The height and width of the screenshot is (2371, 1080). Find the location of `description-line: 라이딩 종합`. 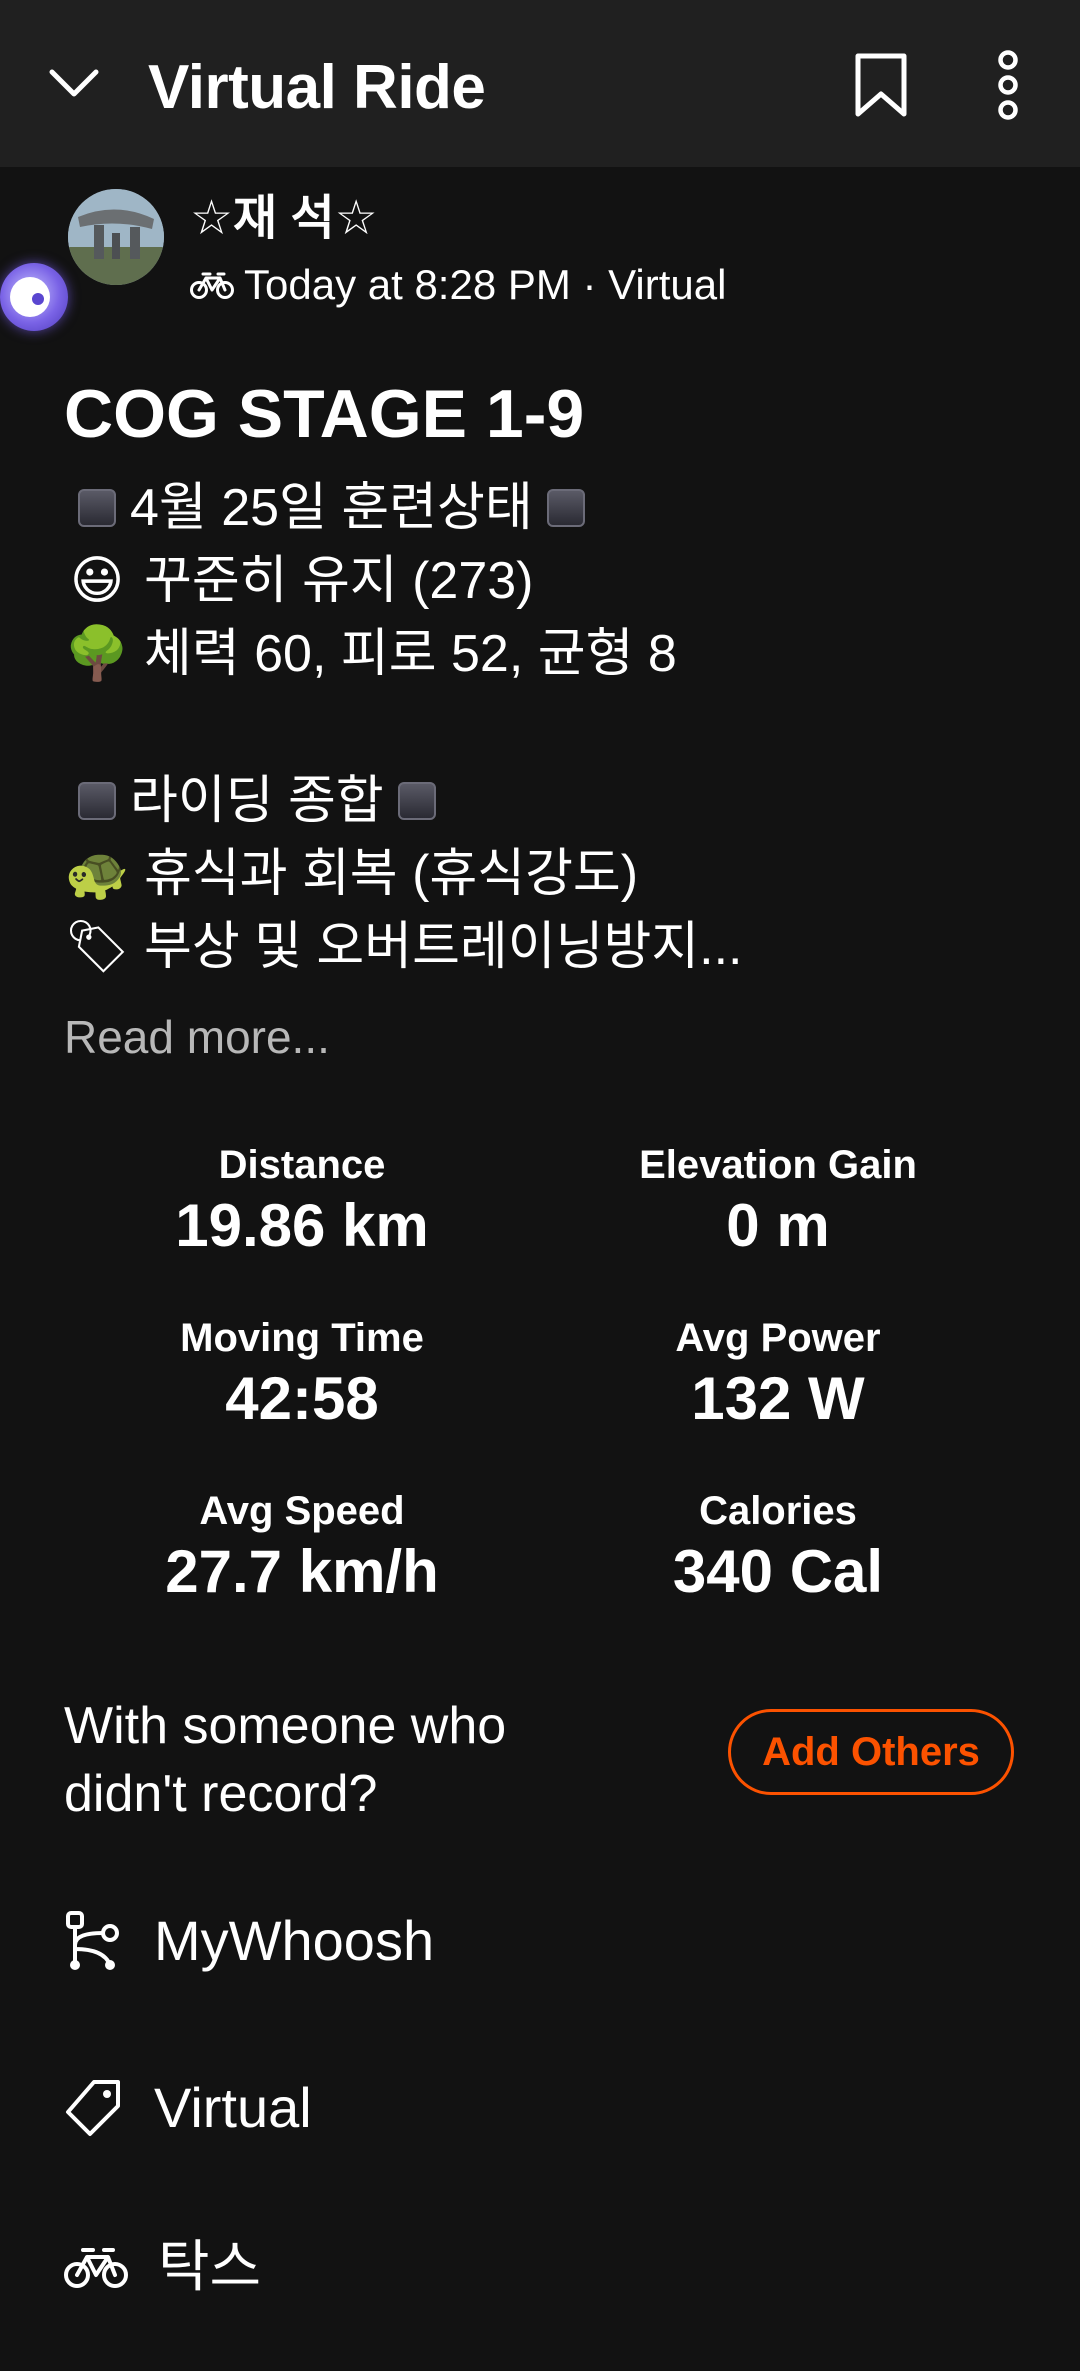

description-line: 라이딩 종합 is located at coordinates (257, 801).